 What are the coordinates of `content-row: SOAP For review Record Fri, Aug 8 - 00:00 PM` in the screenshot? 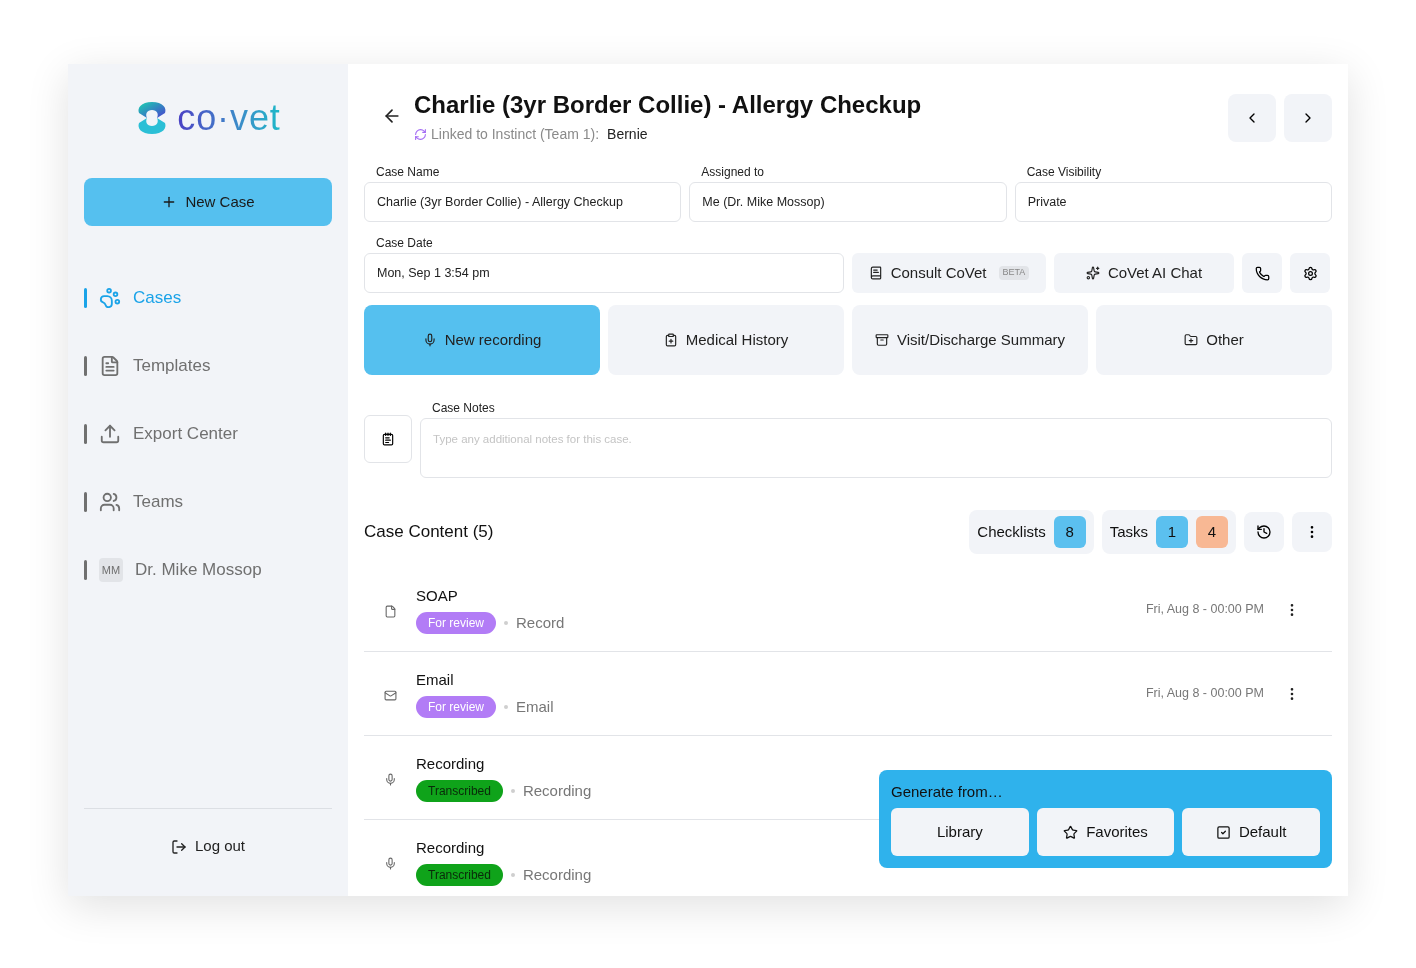 It's located at (848, 610).